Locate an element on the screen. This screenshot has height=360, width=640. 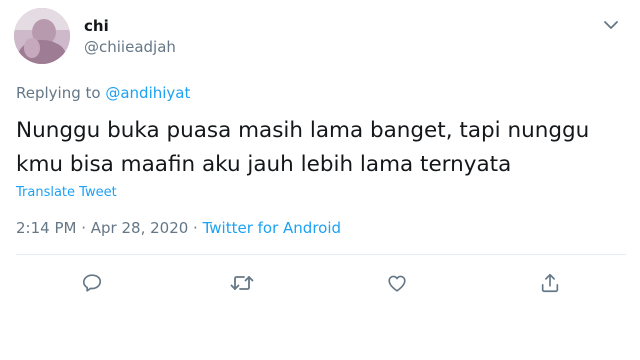
translate-tweet-link: Translate Tweet is located at coordinates (66, 193).